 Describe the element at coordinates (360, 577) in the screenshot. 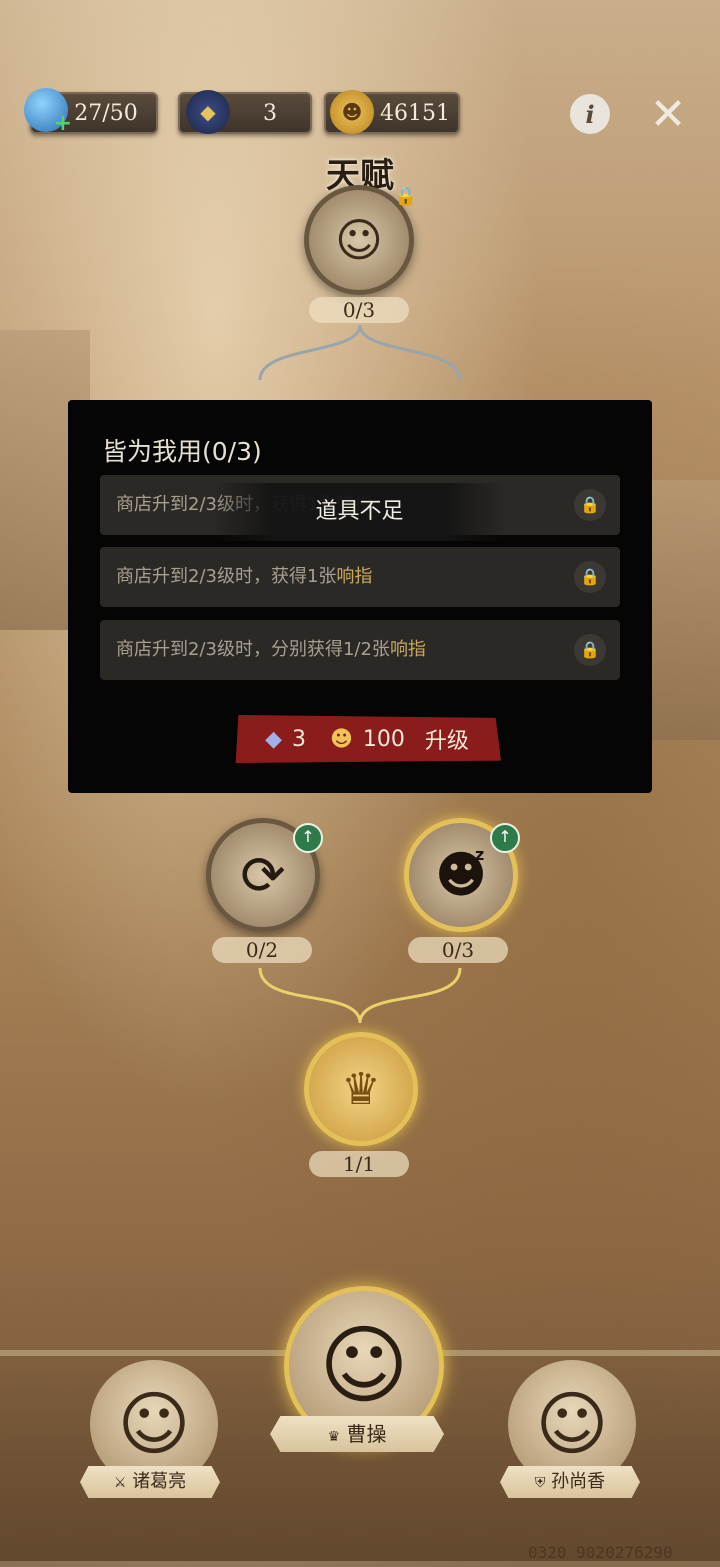

I see `talent-level-row: 商店升到2/3级时，获得1张响指 🔒` at that location.